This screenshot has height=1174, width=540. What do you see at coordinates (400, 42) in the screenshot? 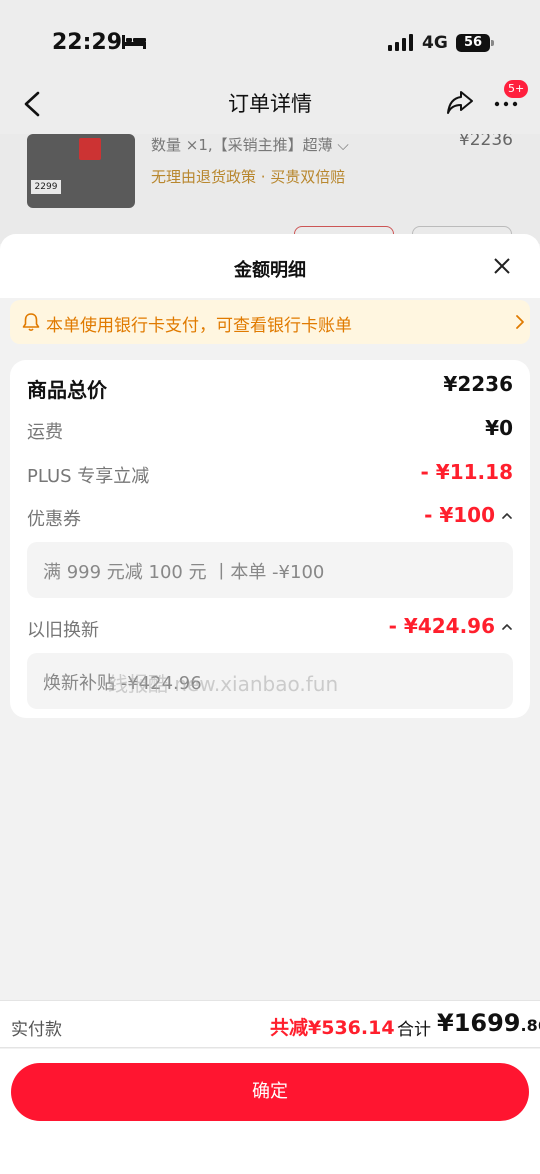
I see `signal-icon` at bounding box center [400, 42].